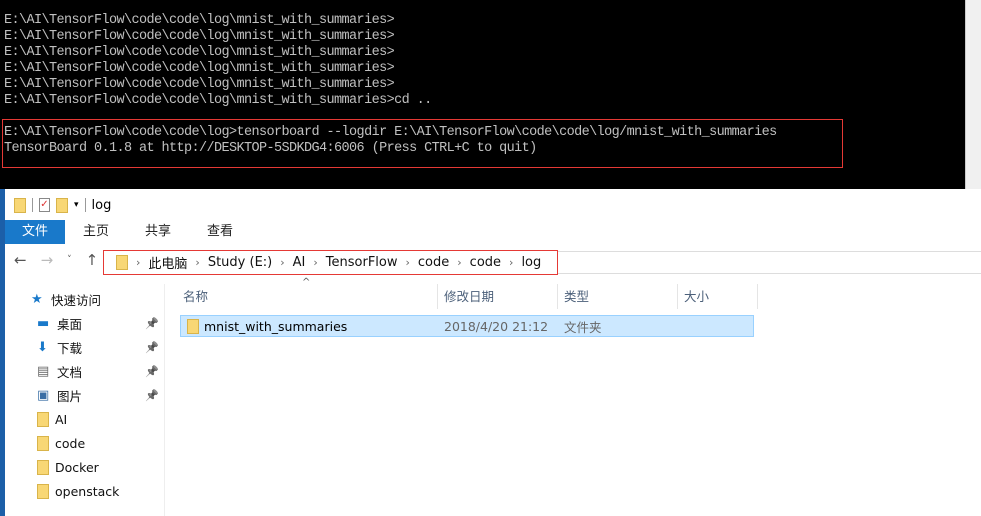  I want to click on sidebar-item-label: Docker, so click(77, 467).